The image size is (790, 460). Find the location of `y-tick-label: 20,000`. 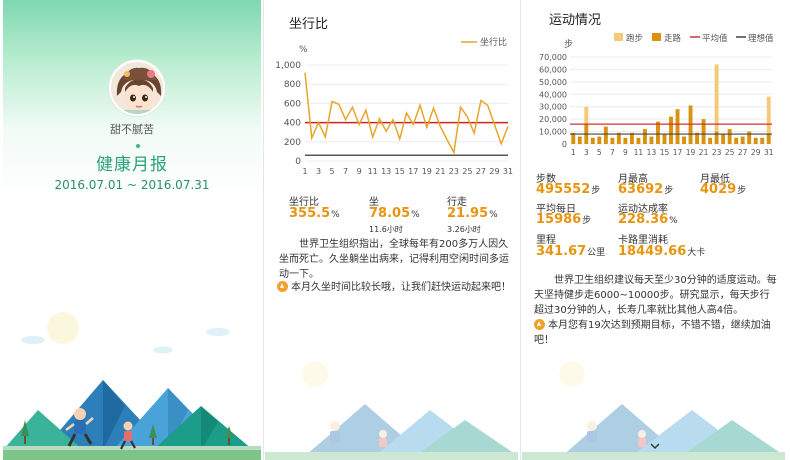

y-tick-label: 20,000 is located at coordinates (553, 119).